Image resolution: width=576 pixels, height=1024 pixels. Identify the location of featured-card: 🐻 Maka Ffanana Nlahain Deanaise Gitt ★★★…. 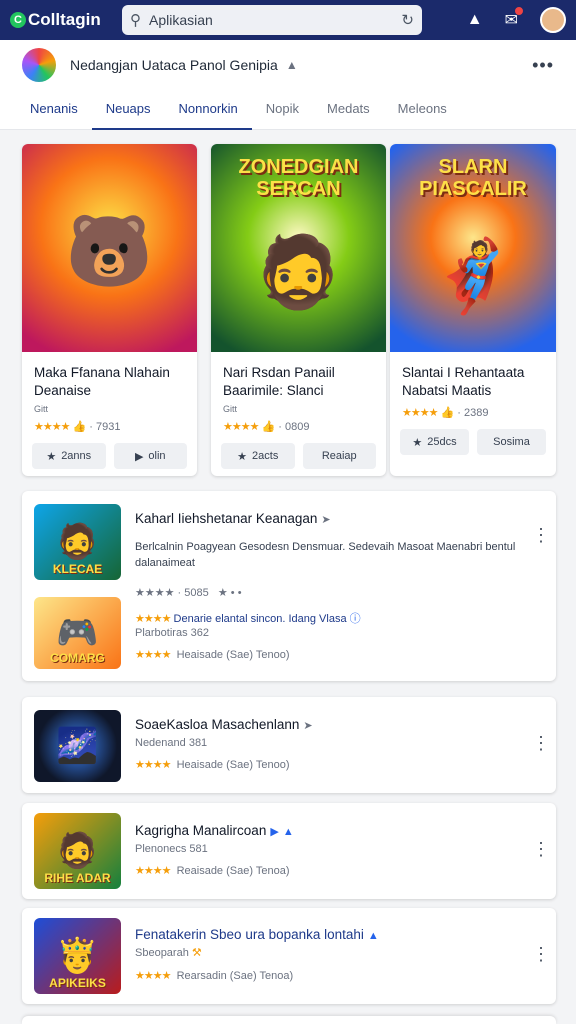
(109, 310).